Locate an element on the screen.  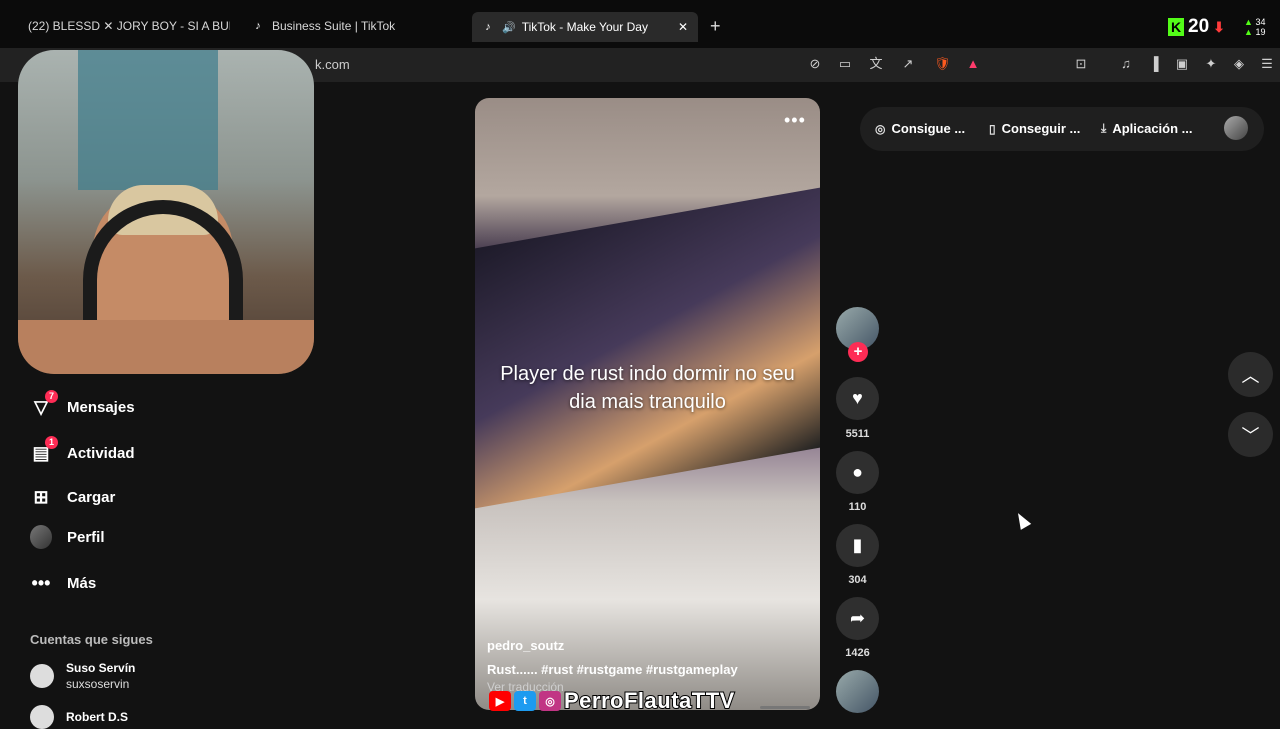
share-arrow-icon: ➦ is located at coordinates (857, 618).